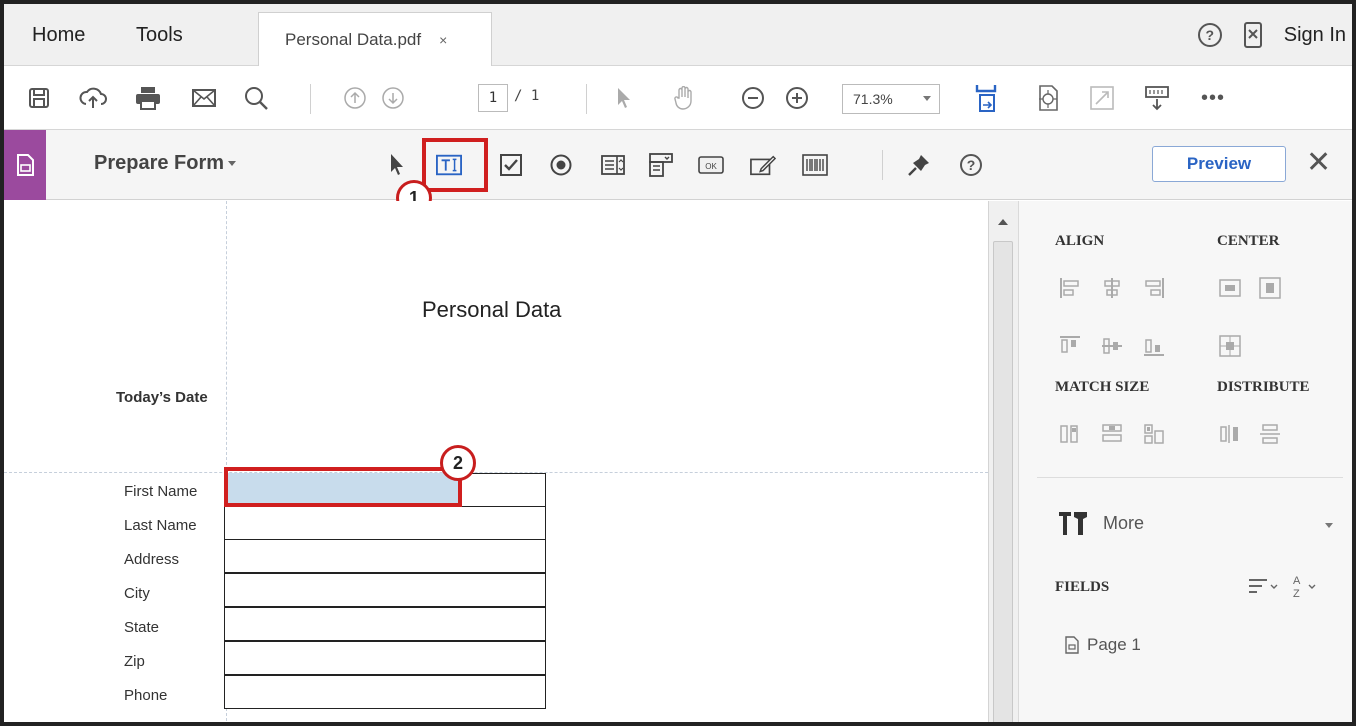 The image size is (1356, 726). What do you see at coordinates (1230, 288) in the screenshot?
I see `center-horizontal-icon` at bounding box center [1230, 288].